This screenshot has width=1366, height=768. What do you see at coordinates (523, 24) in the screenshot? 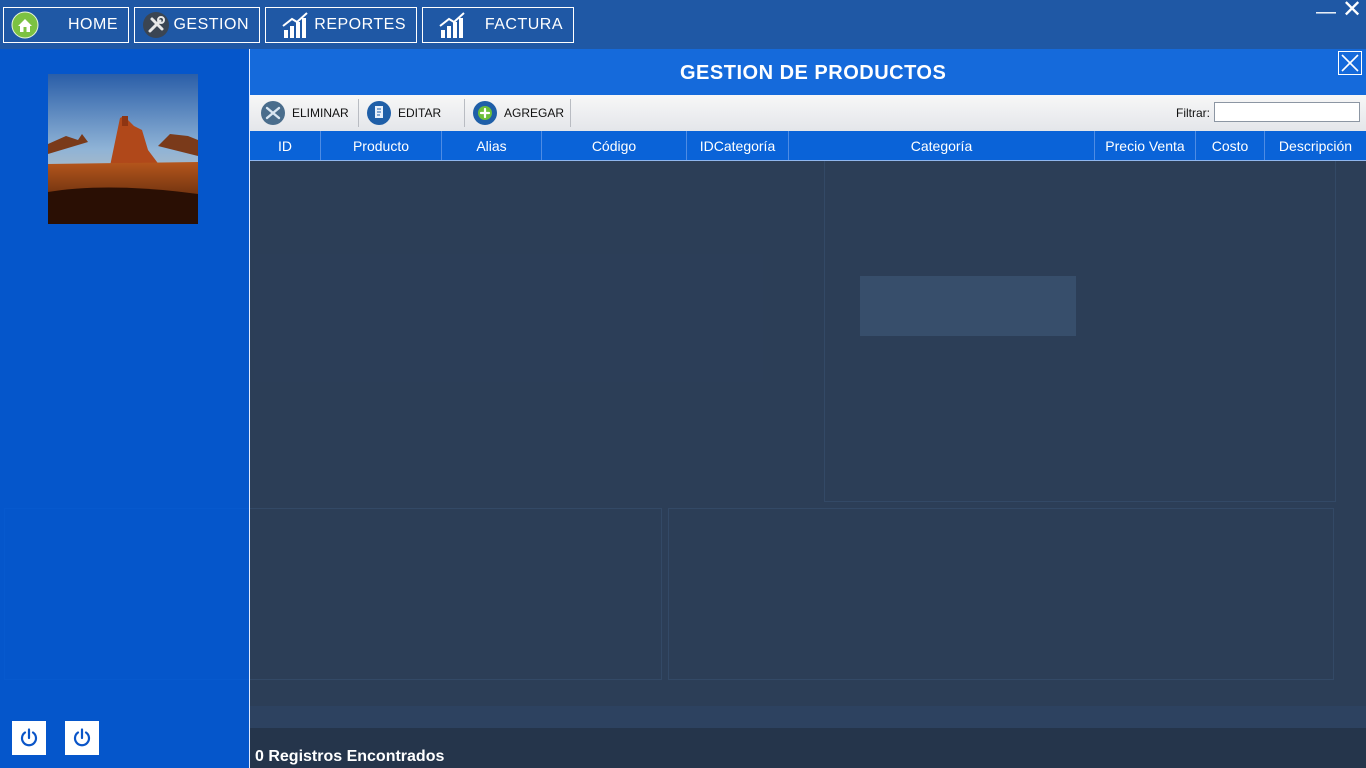
I see `factura-label: FACTURA` at bounding box center [523, 24].